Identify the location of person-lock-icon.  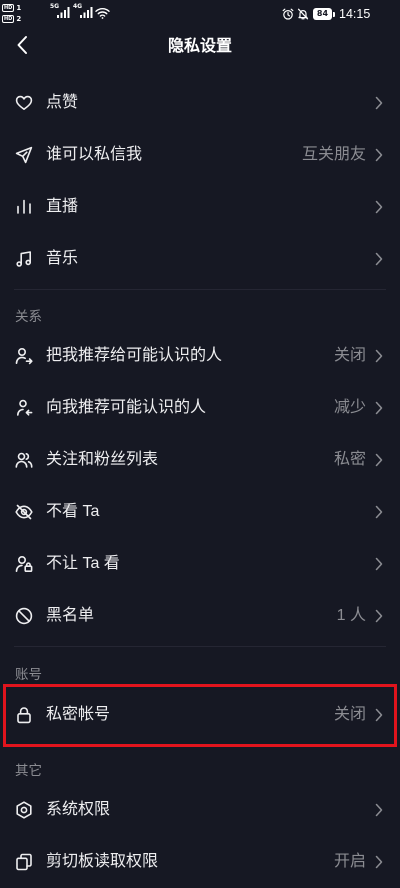
(24, 564).